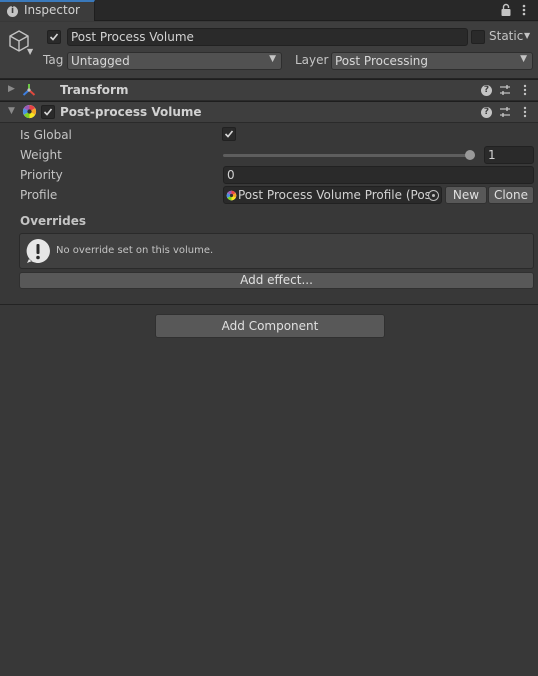  I want to click on is-global-checkbox, so click(229, 134).